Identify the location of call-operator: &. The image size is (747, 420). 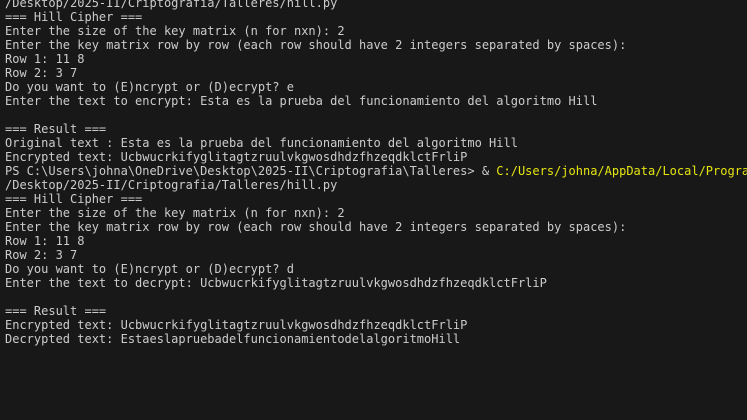
(482, 171).